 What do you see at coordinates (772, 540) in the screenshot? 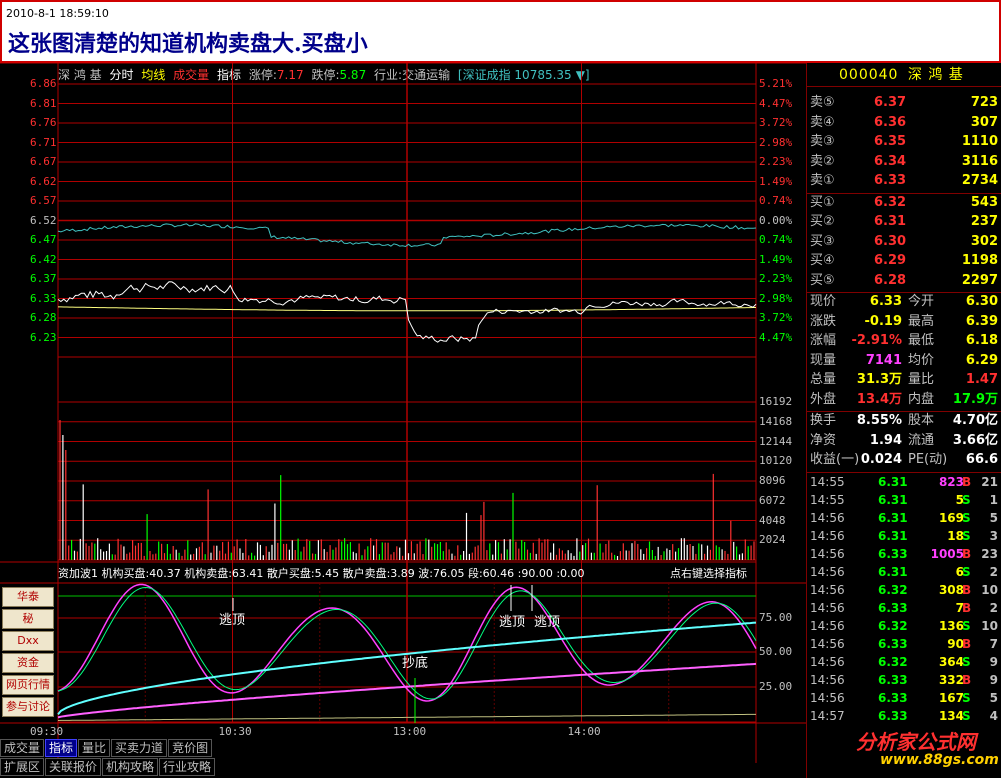
I see `volume-tick-label: 2024` at bounding box center [772, 540].